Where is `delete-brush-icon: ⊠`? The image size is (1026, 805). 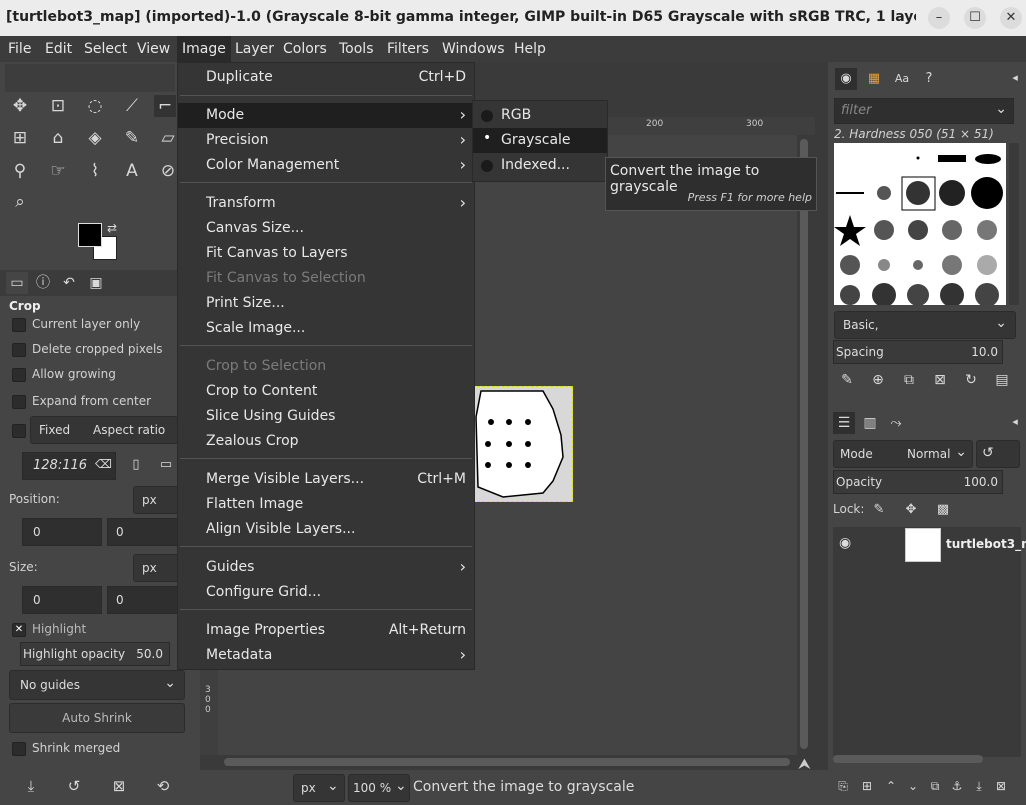
delete-brush-icon: ⊠ is located at coordinates (940, 380).